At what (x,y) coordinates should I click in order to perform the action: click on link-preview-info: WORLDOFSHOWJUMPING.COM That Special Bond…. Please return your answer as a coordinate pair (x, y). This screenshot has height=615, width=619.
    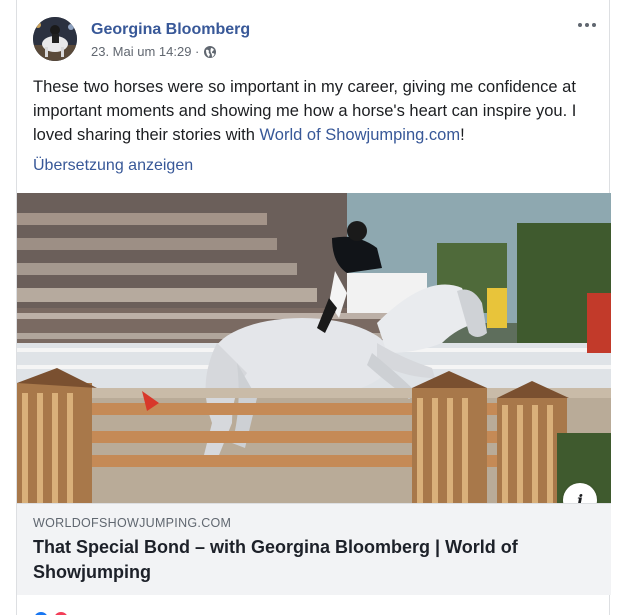
    Looking at the image, I should click on (314, 549).